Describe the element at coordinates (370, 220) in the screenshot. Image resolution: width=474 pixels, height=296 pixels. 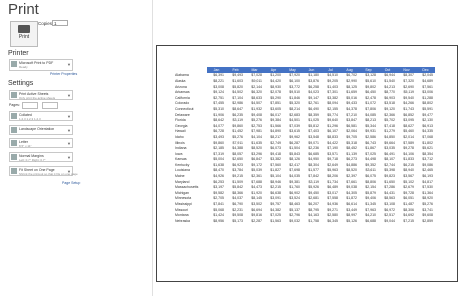
I see `value-cell: $6,688` at that location.